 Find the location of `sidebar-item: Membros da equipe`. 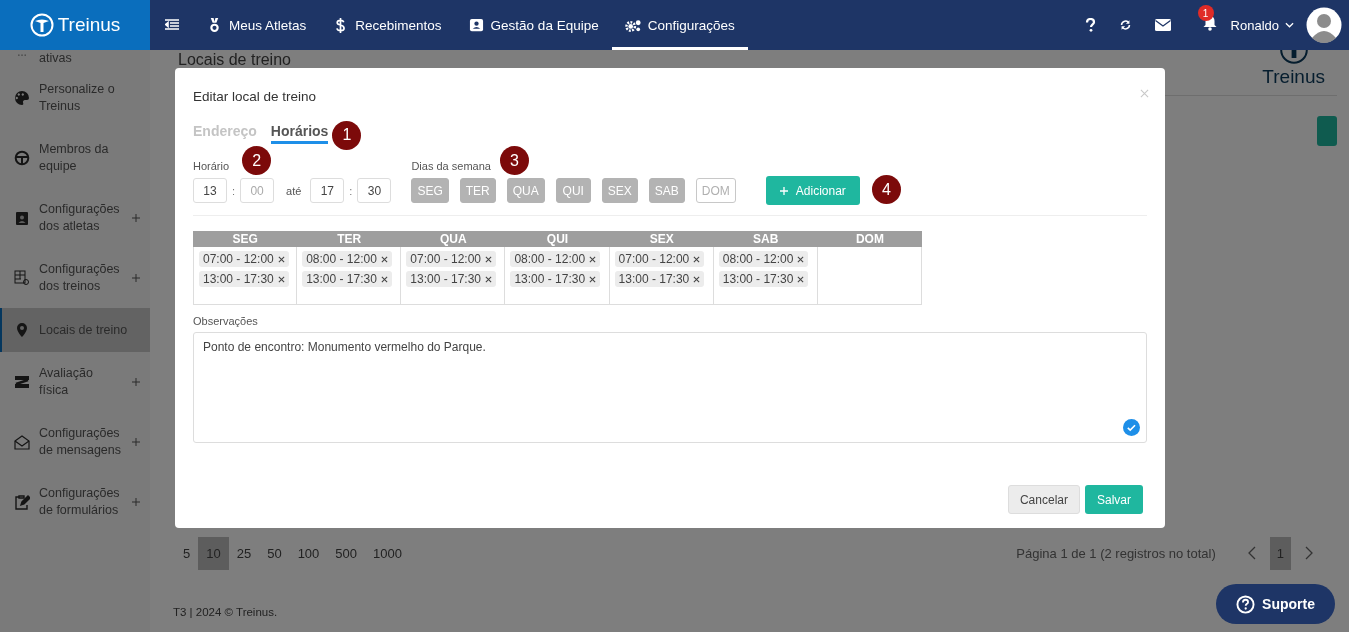

sidebar-item: Membros da equipe is located at coordinates (75, 158).